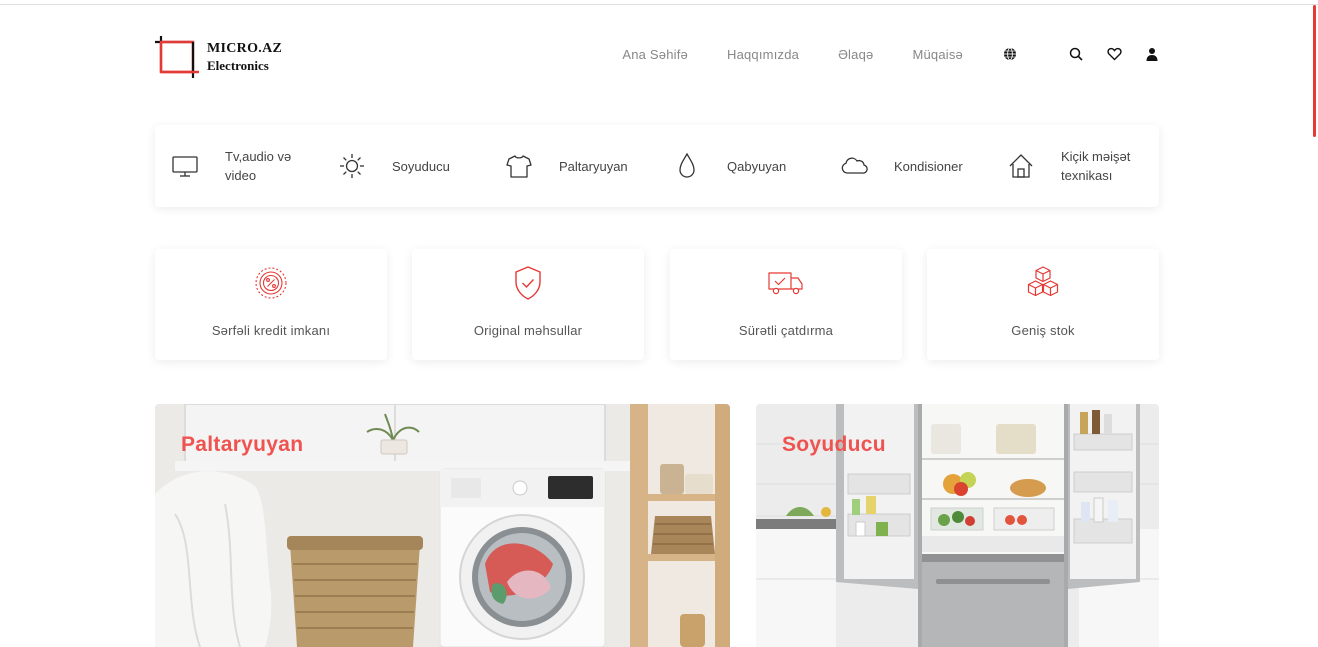 The height and width of the screenshot is (647, 1318). I want to click on cloud-icon, so click(854, 166).